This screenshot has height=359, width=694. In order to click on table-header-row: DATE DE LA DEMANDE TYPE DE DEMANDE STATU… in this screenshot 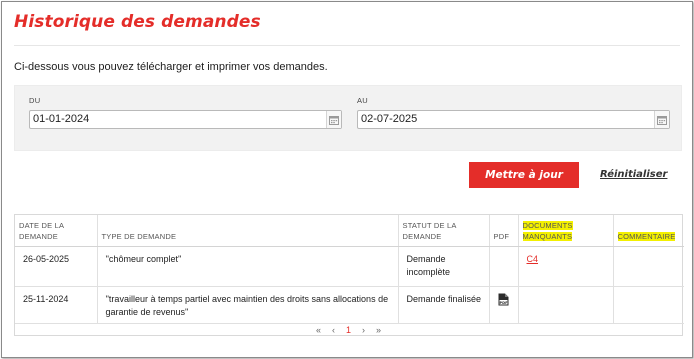, I will do `click(349, 231)`.